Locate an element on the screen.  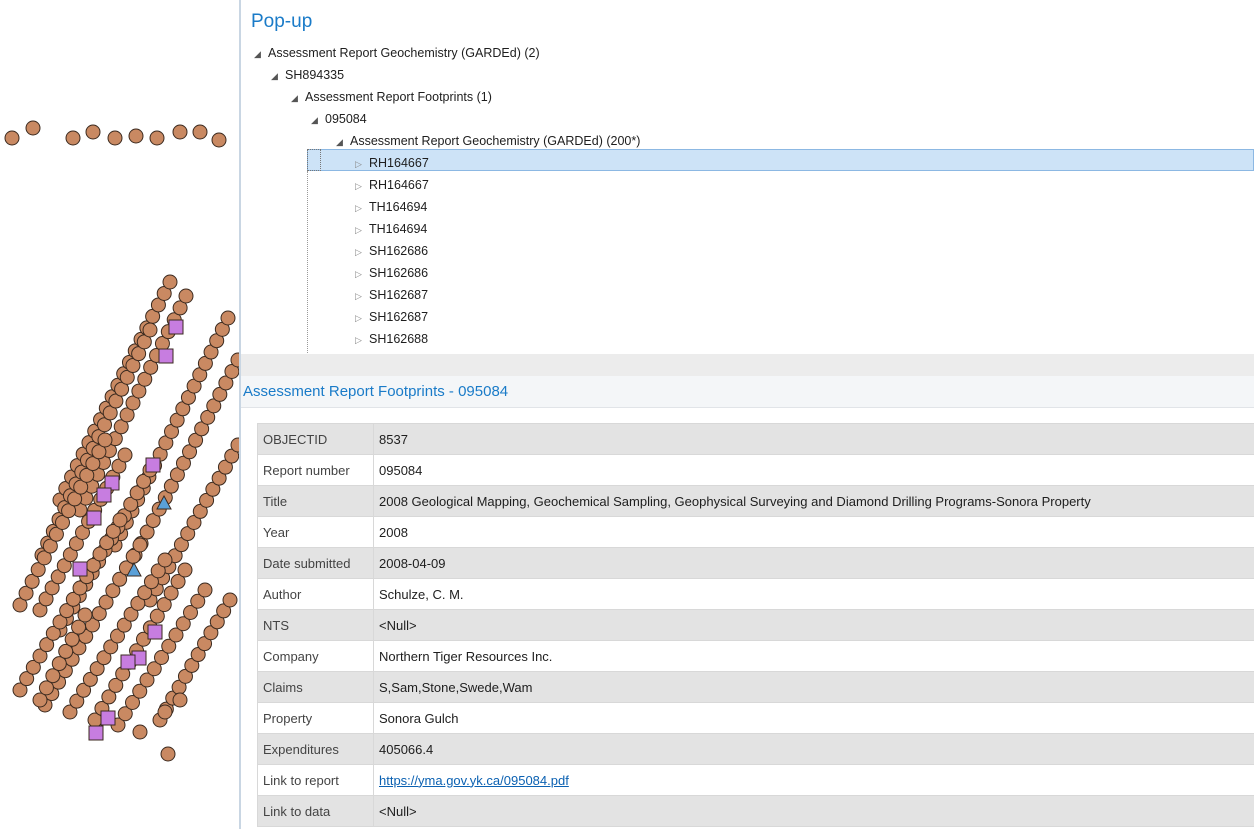
field-value: 2008-04-09 is located at coordinates (813, 563).